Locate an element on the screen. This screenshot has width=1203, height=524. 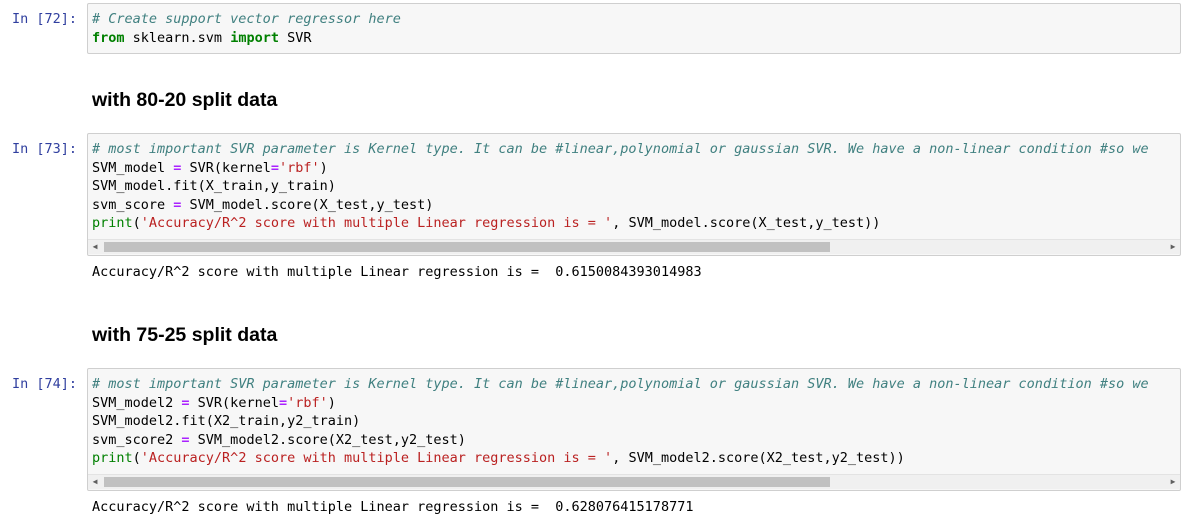
cell-74-prompt: In [74]: is located at coordinates (45, 384).